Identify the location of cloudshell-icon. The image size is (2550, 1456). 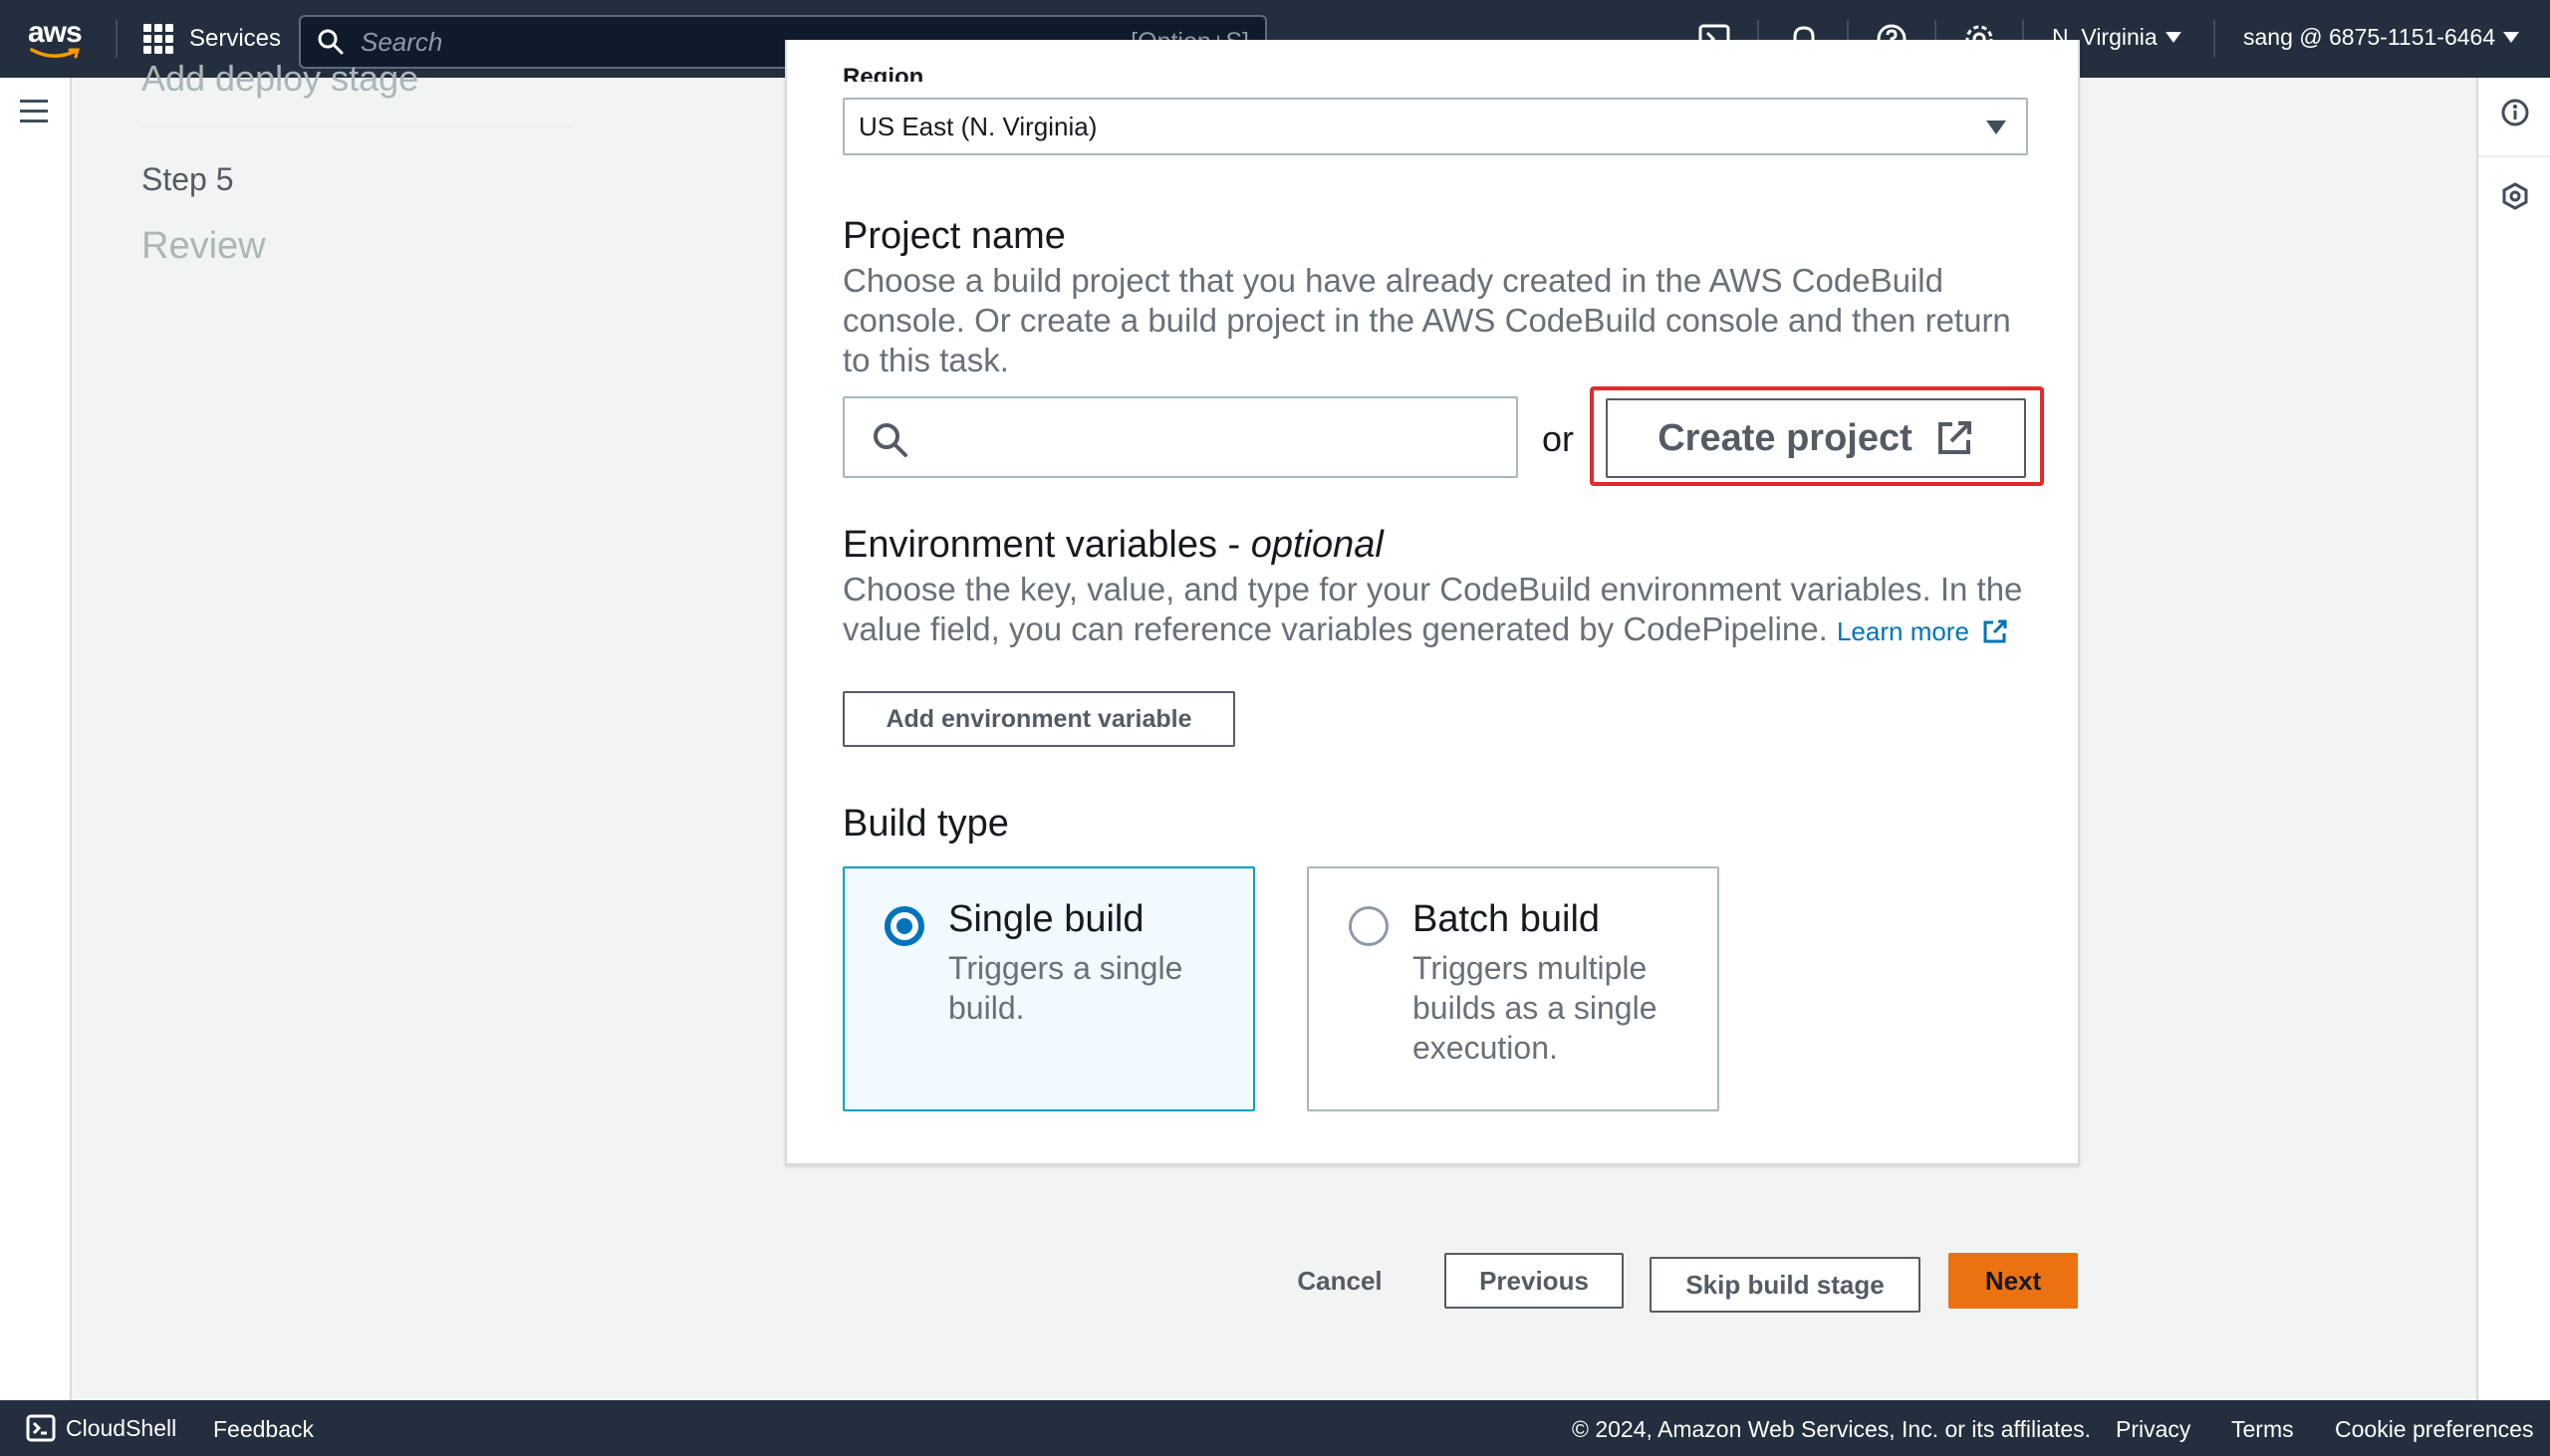
(41, 1428).